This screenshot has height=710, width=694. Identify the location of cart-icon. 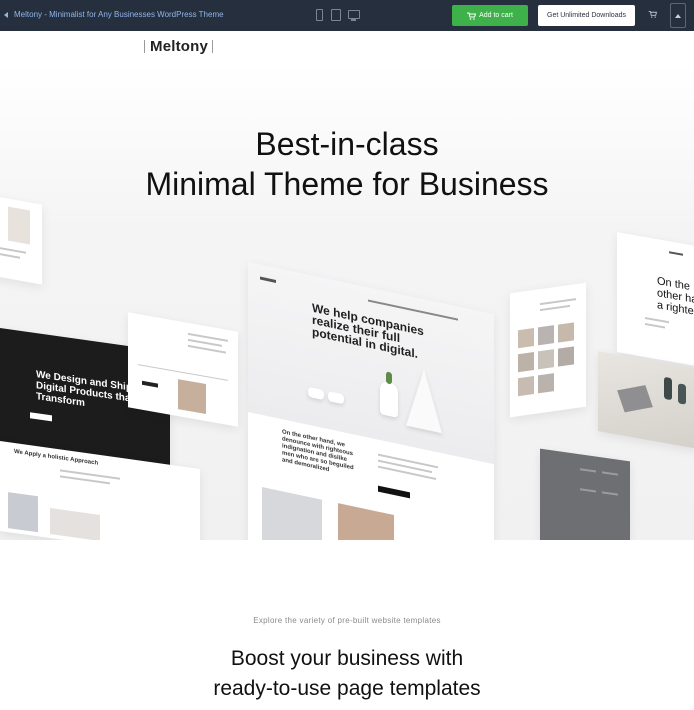
(653, 14).